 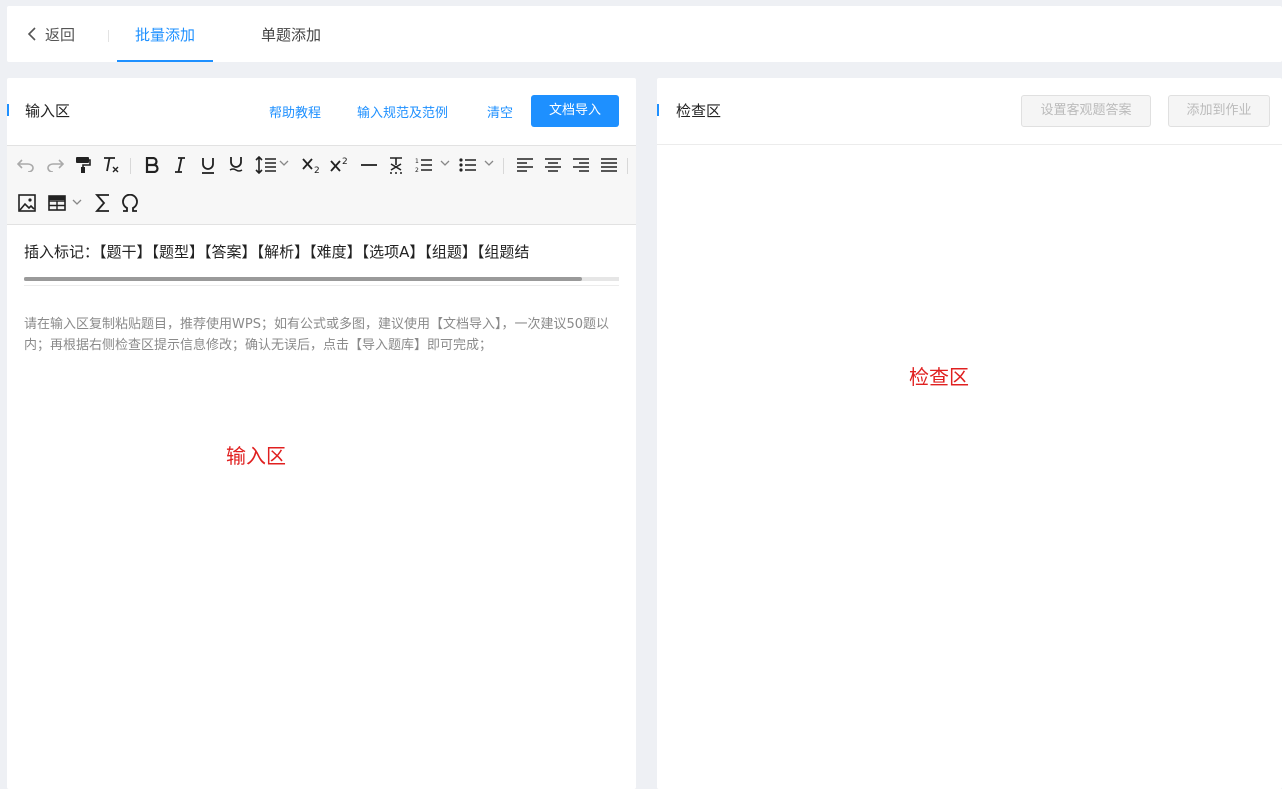 I want to click on ordered-list-dropdown-chevron-icon, so click(x=445, y=164).